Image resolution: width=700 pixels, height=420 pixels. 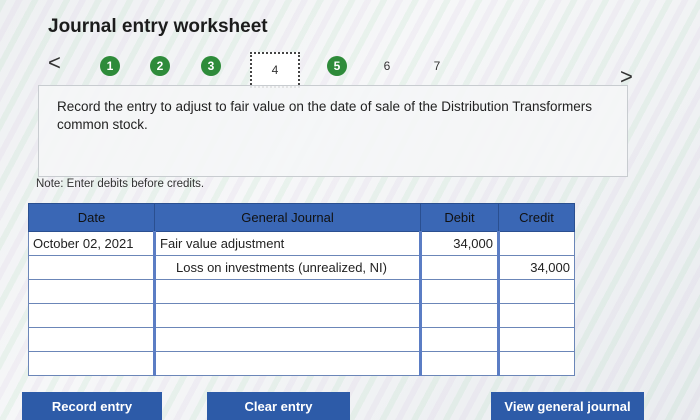 I want to click on header-general-journal: General Journal, so click(x=287, y=217).